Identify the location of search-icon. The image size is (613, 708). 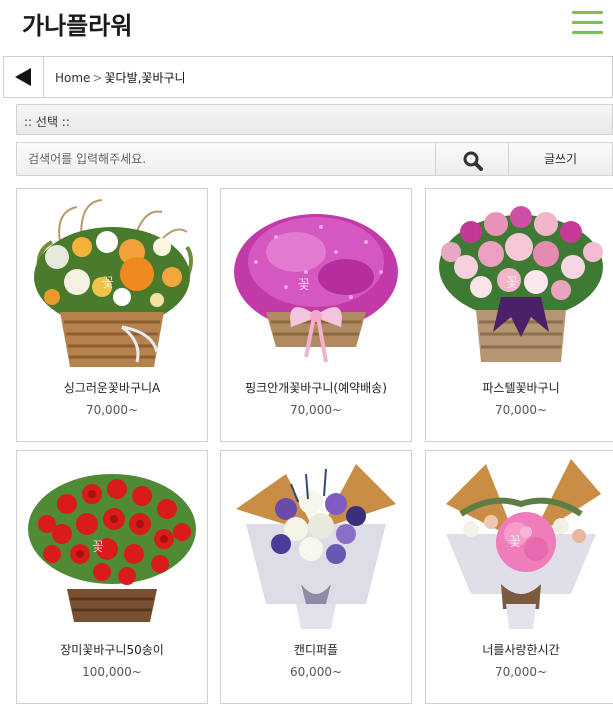
(473, 161).